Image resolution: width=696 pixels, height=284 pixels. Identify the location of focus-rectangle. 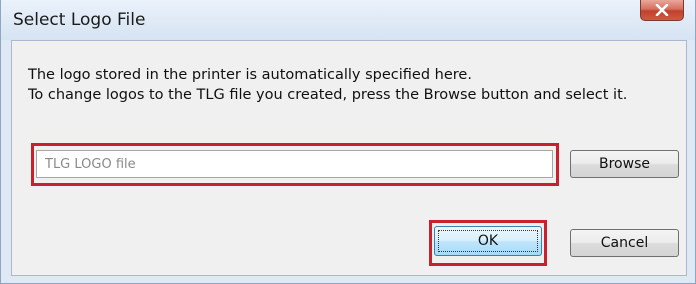
(488, 241).